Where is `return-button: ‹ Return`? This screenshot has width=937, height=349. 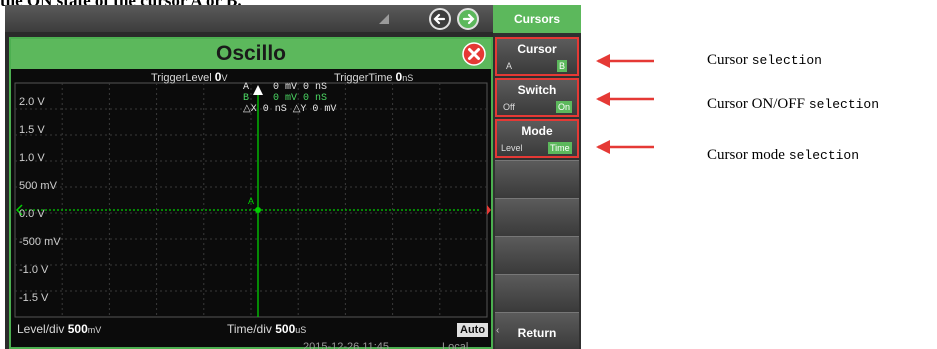 return-button: ‹ Return is located at coordinates (537, 330).